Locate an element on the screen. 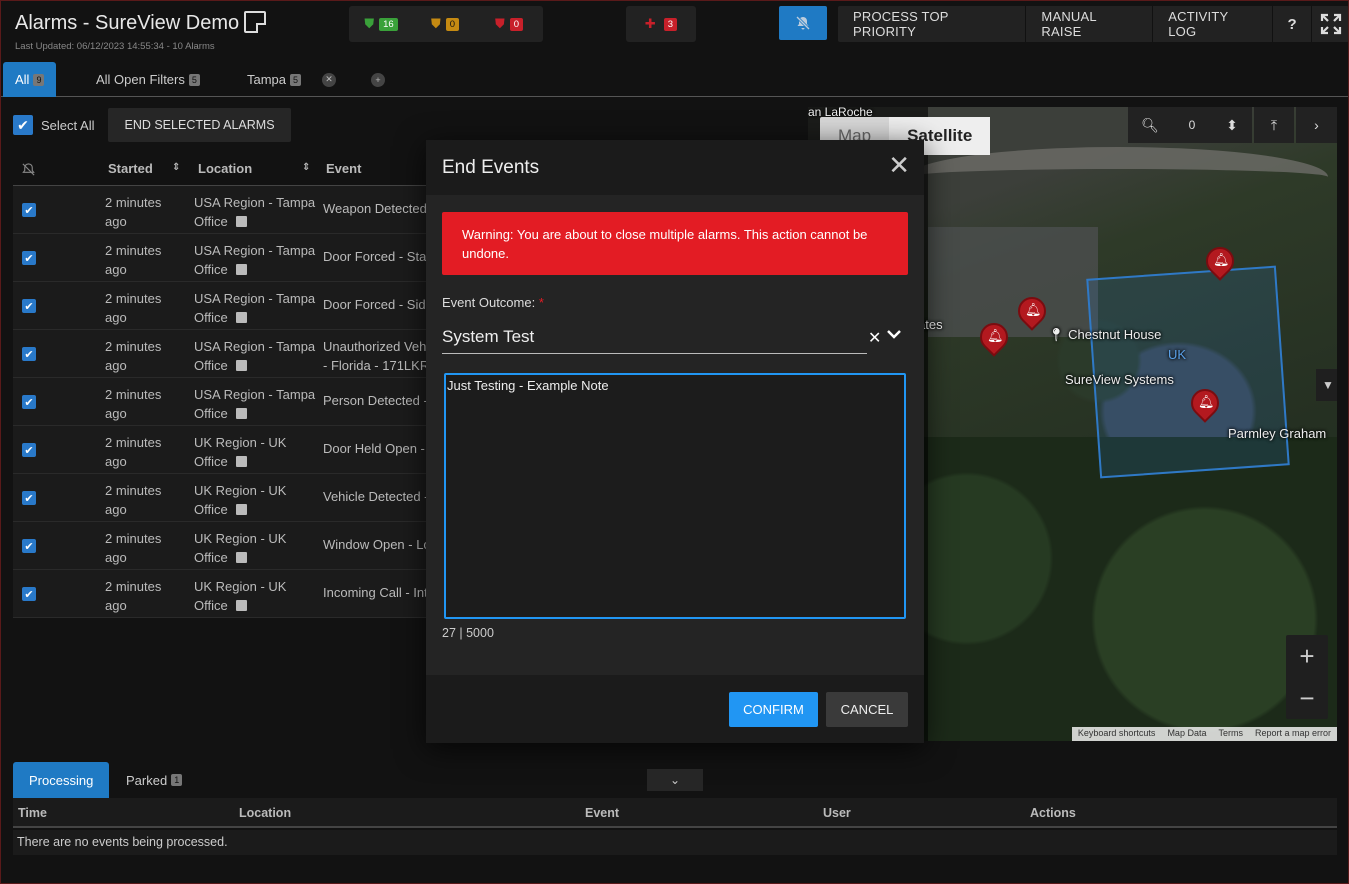 The width and height of the screenshot is (1349, 884). map-parking-lot is located at coordinates (1013, 282).